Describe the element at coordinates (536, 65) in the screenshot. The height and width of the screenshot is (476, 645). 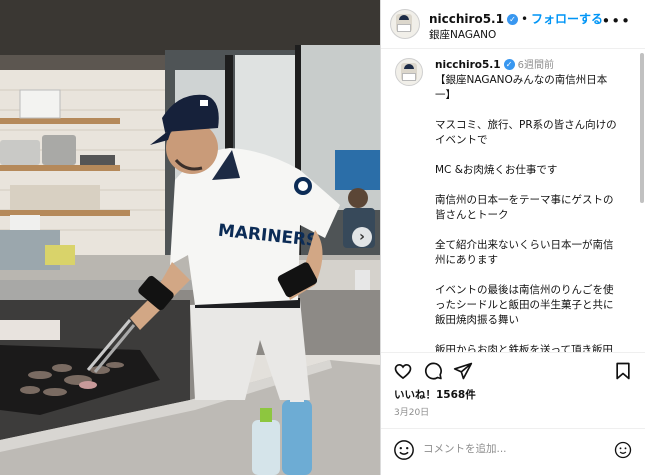
I see `caption-time: 6週間前` at that location.